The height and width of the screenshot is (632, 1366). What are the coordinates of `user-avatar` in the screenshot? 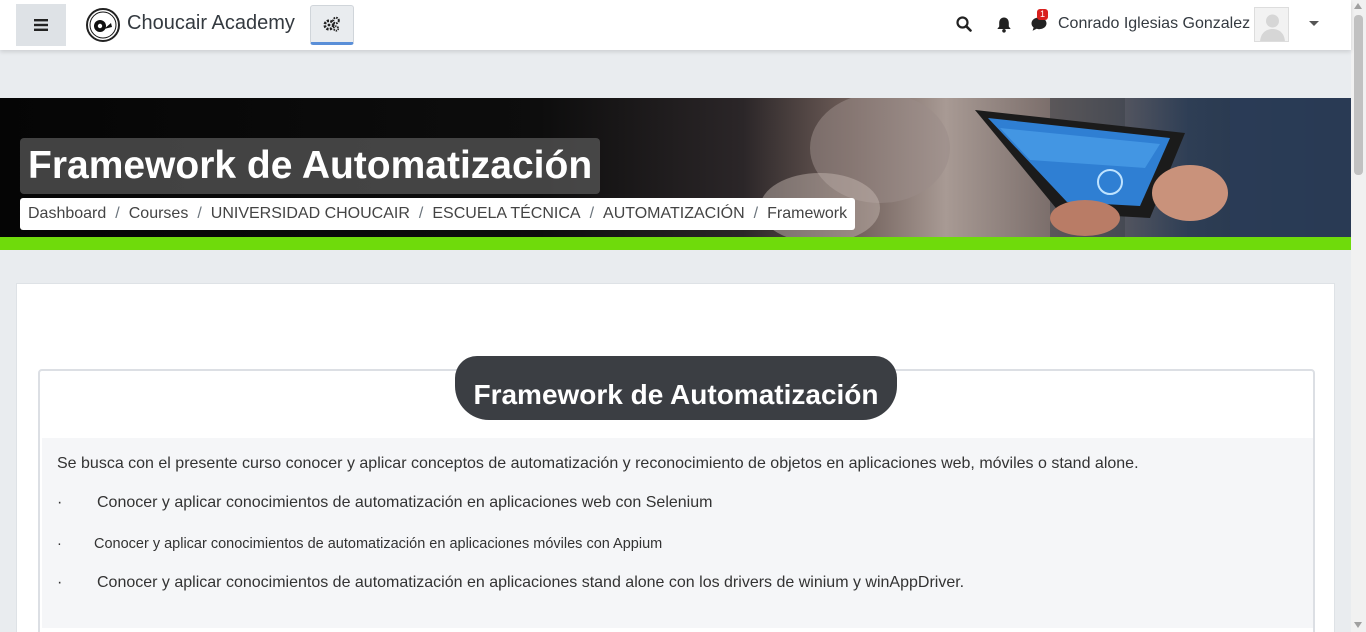 It's located at (1271, 24).